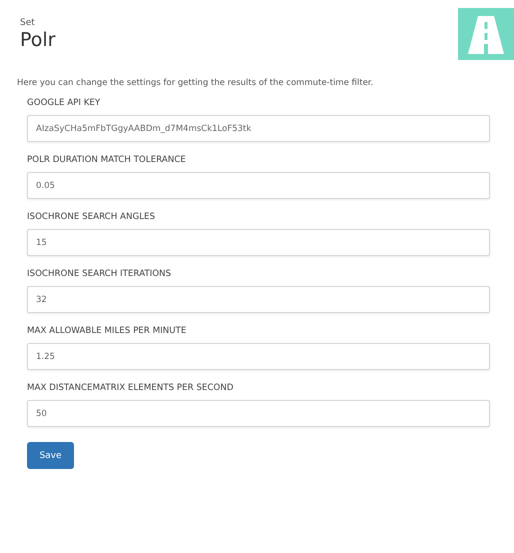 This screenshot has height=553, width=514. I want to click on page-eyebrow: Set, so click(28, 23).